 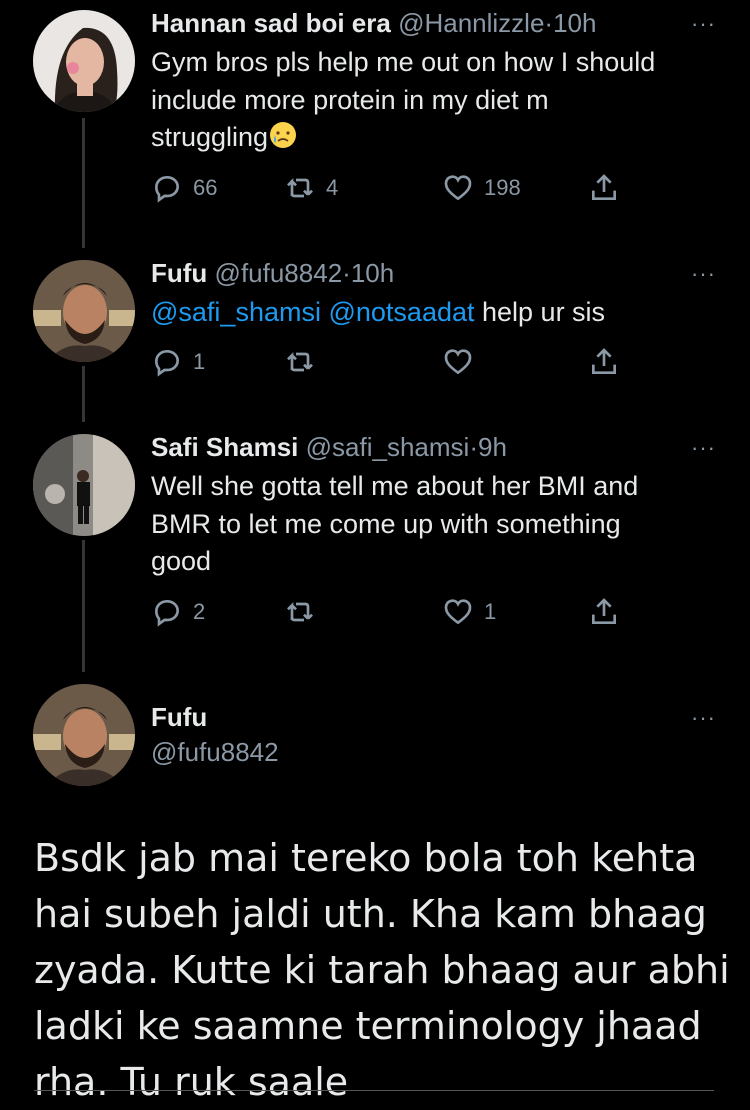 I want to click on reply-count: 66, so click(x=205, y=187).